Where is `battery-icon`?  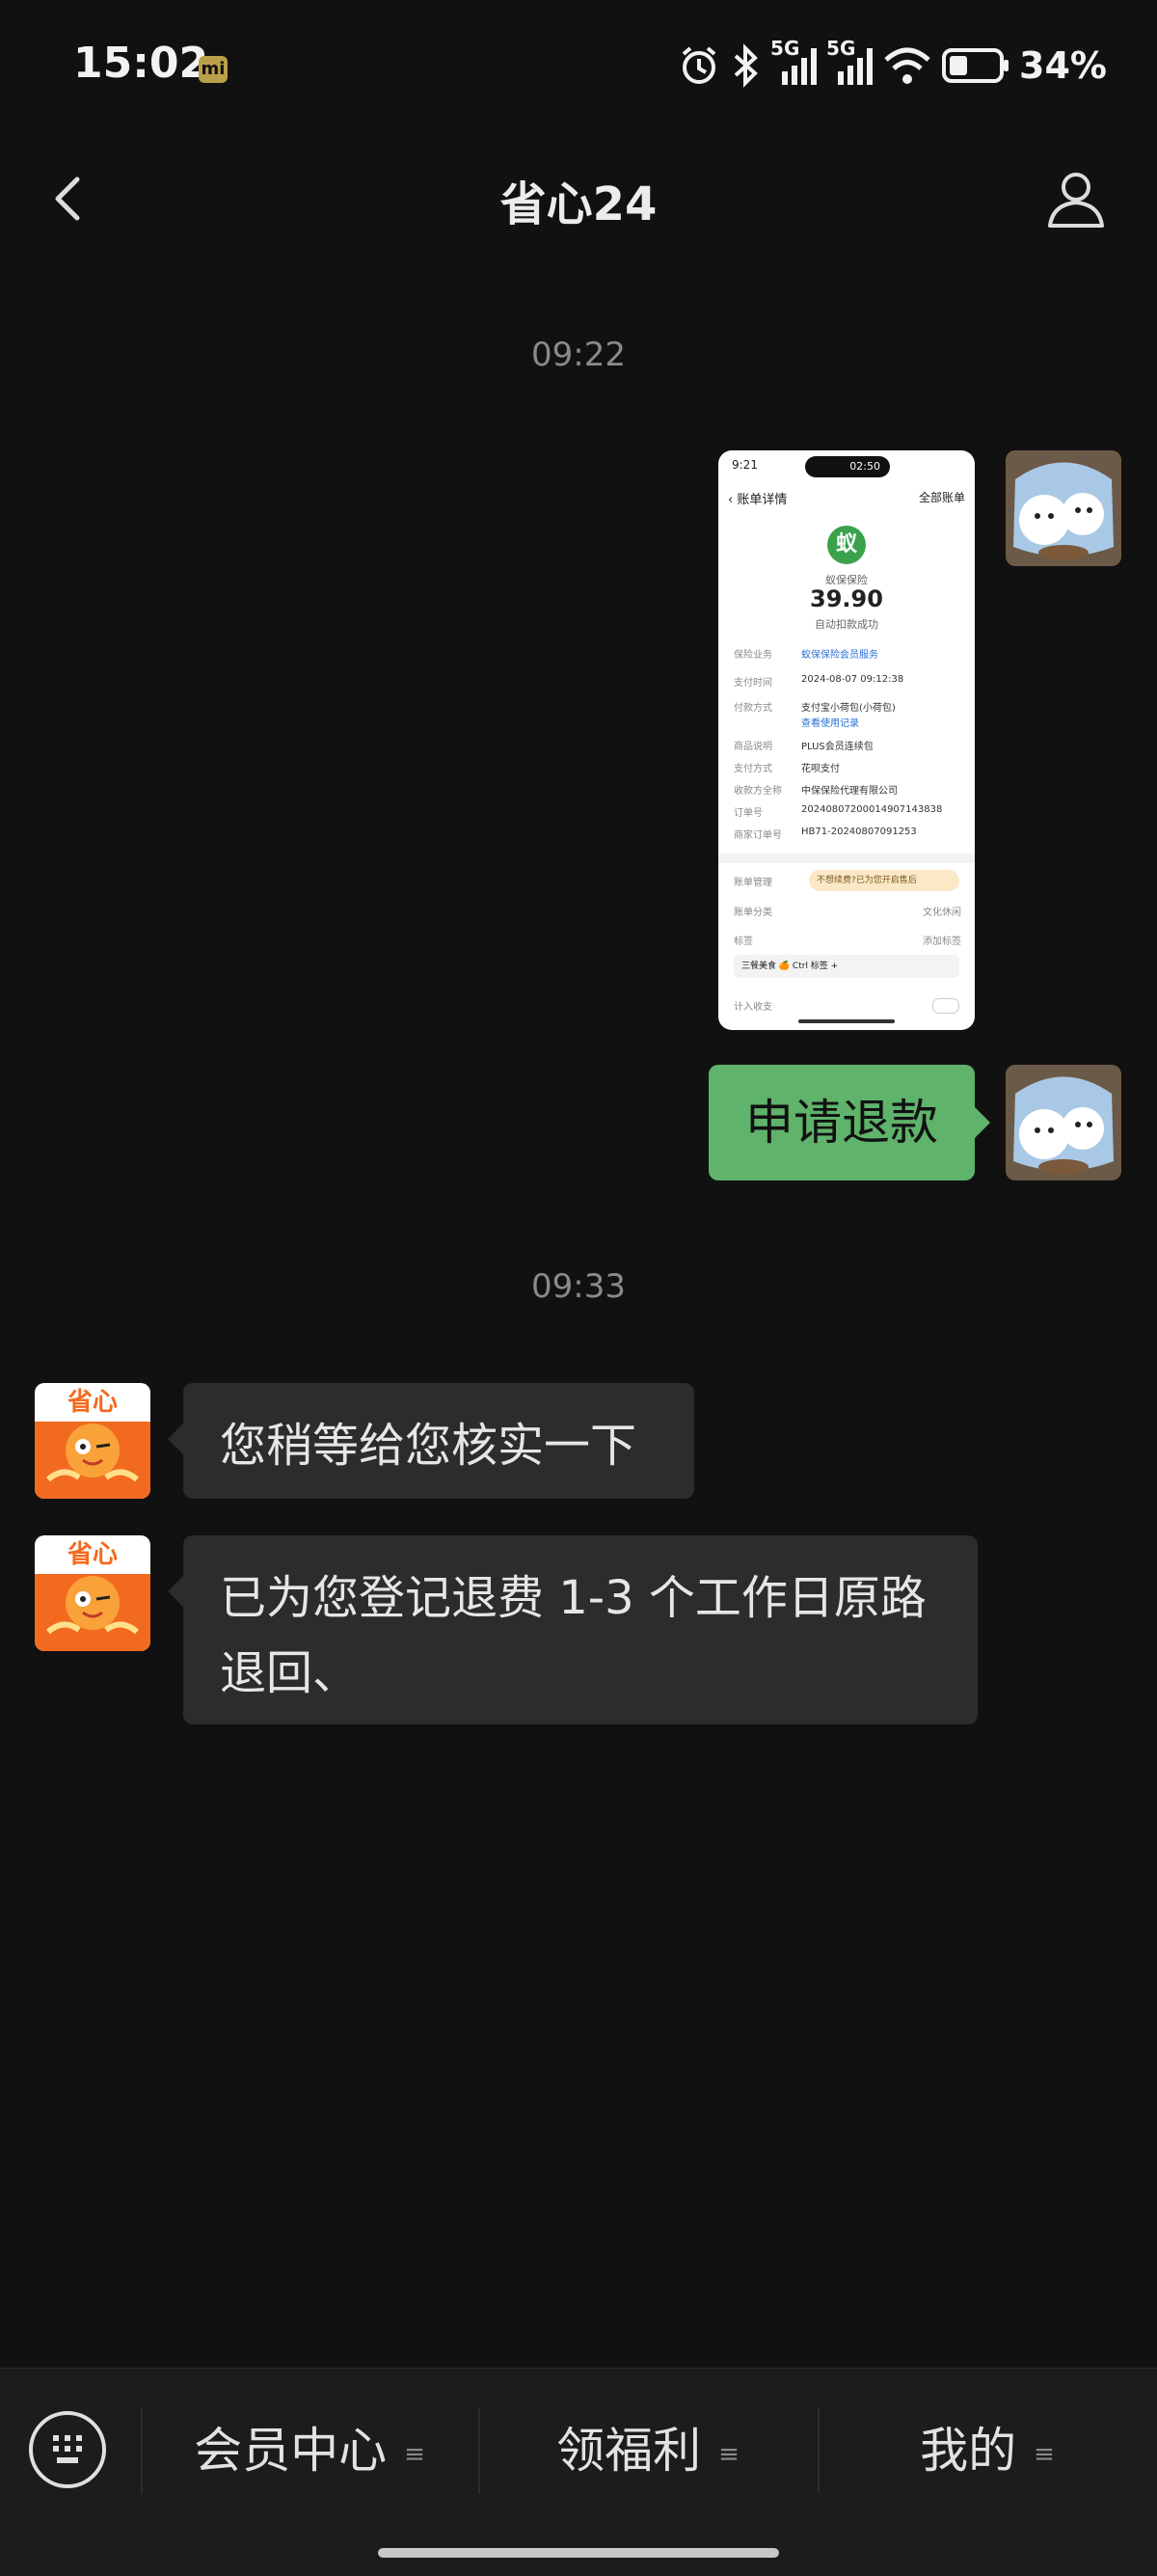 battery-icon is located at coordinates (975, 65).